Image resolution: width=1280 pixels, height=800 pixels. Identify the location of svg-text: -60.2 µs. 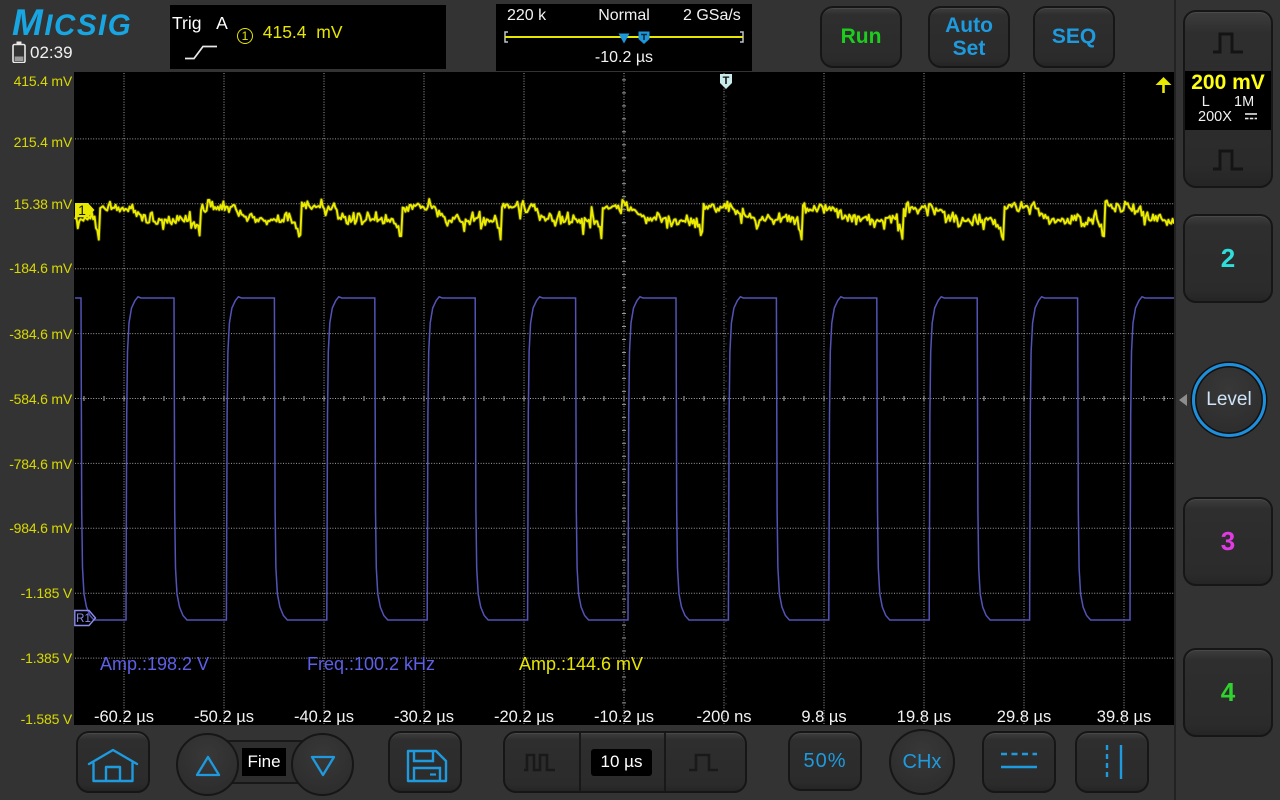
(124, 716).